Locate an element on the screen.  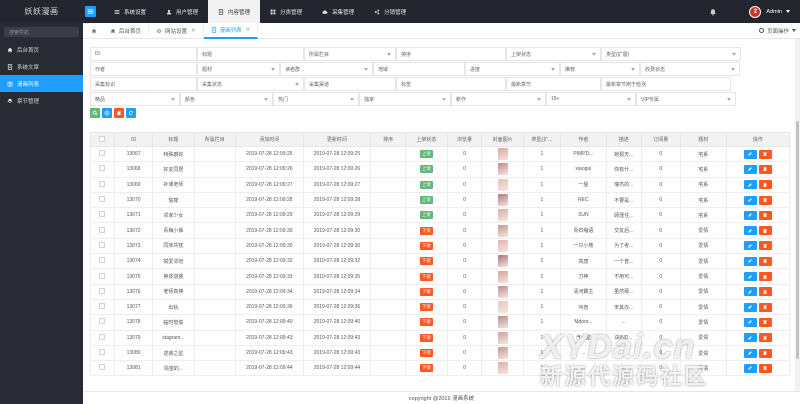
filter-row1-field-4: 上架状态 is located at coordinates (553, 54).